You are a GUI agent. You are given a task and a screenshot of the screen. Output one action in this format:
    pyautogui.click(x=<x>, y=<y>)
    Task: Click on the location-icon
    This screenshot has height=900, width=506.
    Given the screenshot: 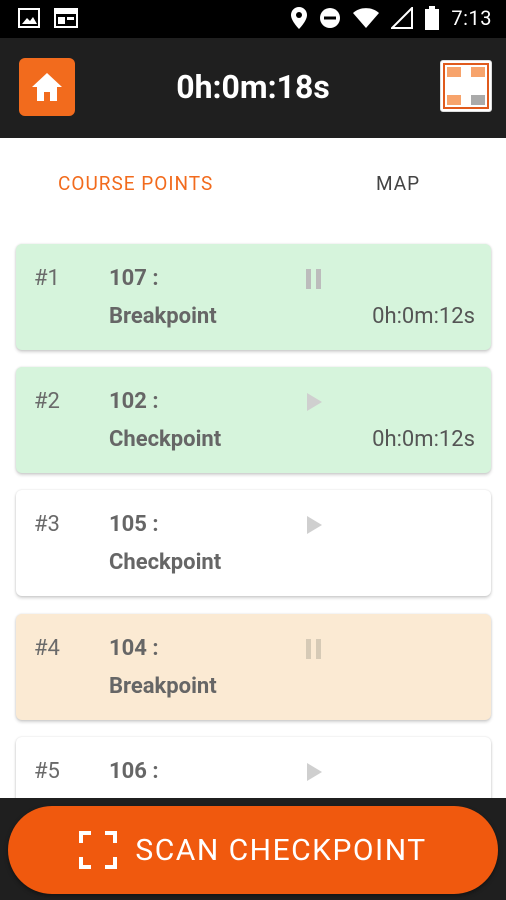 What is the action you would take?
    pyautogui.click(x=299, y=18)
    